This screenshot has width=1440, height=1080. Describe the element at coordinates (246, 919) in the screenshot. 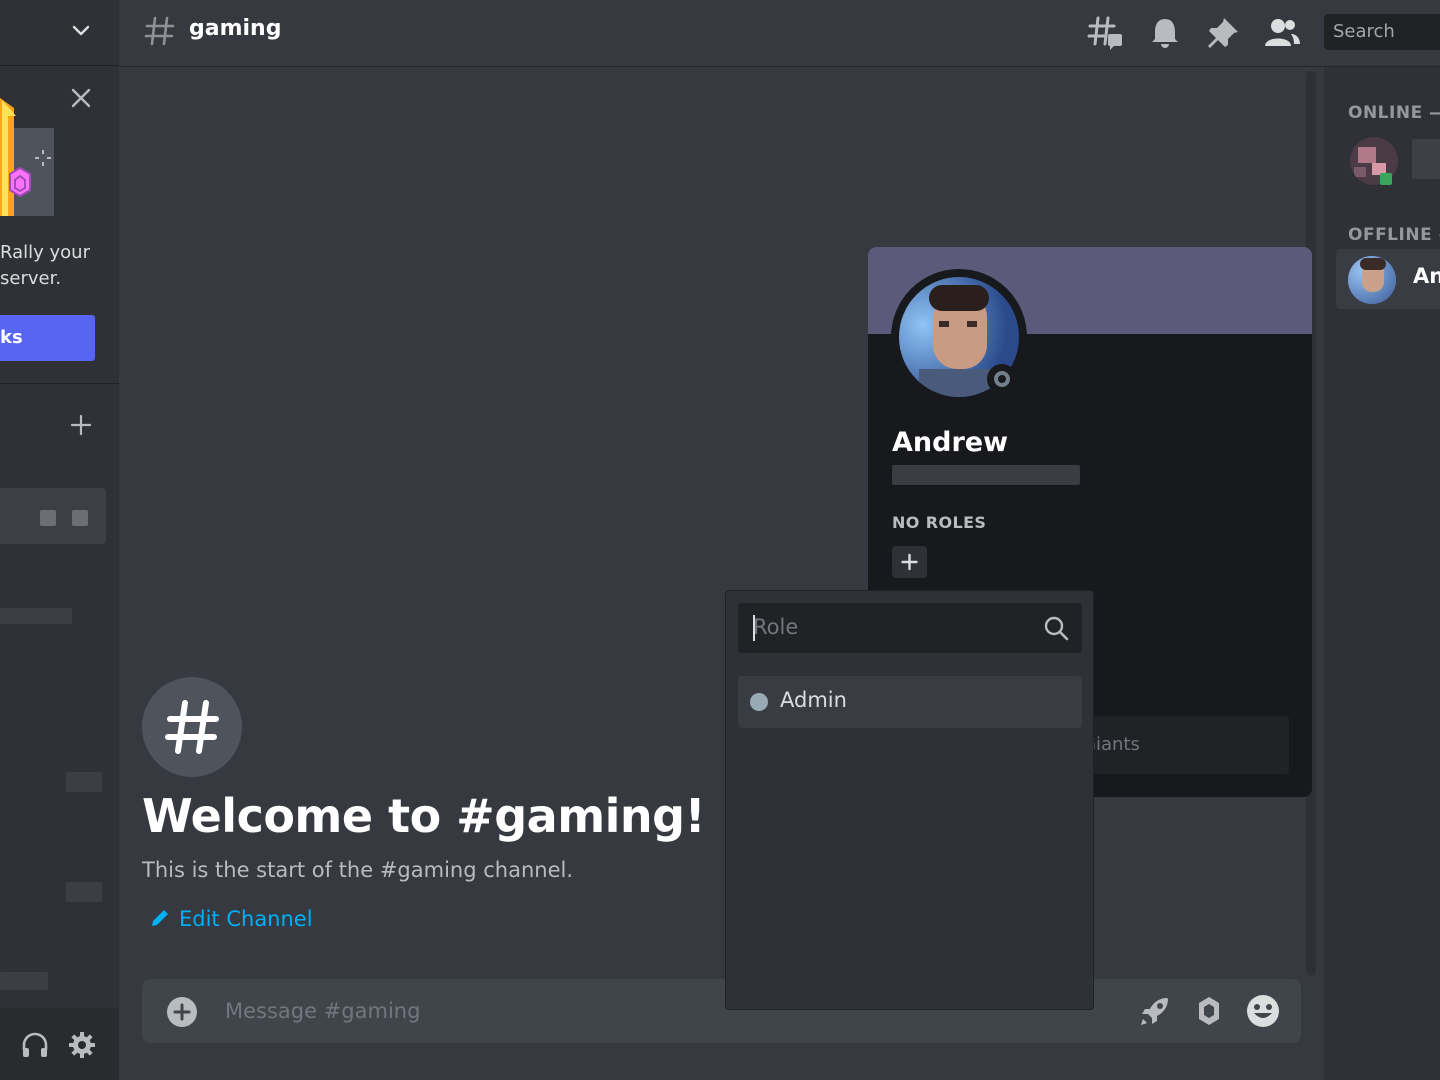

I see `edit-channel-label: Edit Channel` at that location.